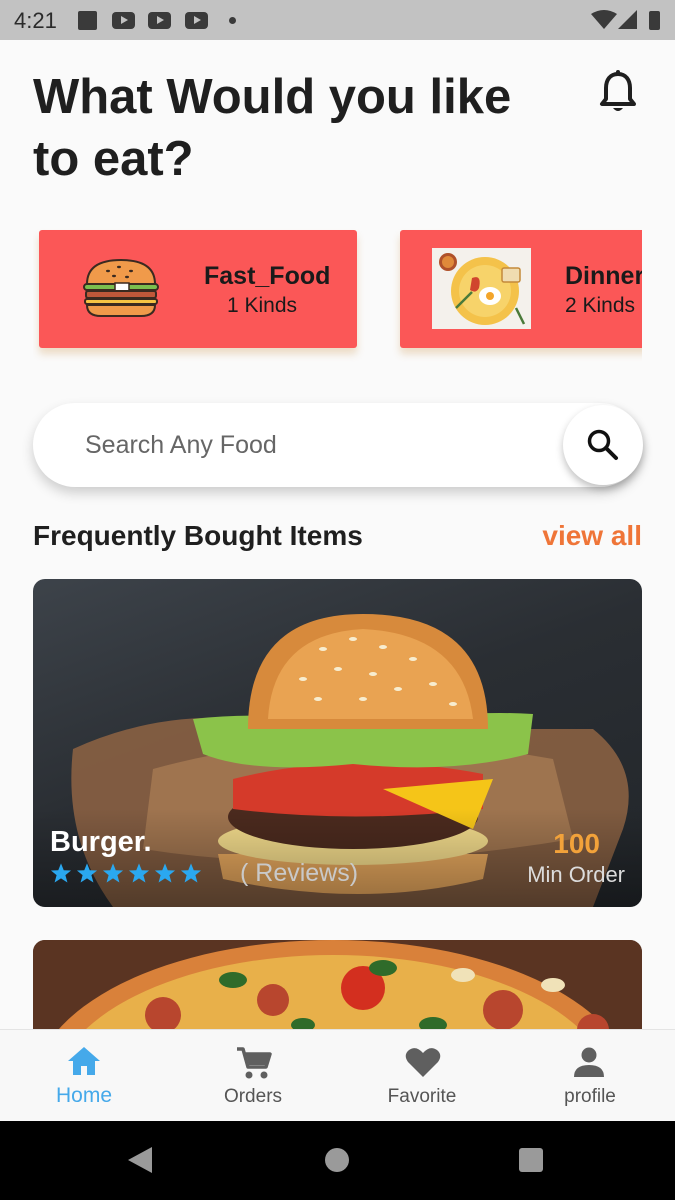  Describe the element at coordinates (232, 20) in the screenshot. I see `dot-icon` at that location.